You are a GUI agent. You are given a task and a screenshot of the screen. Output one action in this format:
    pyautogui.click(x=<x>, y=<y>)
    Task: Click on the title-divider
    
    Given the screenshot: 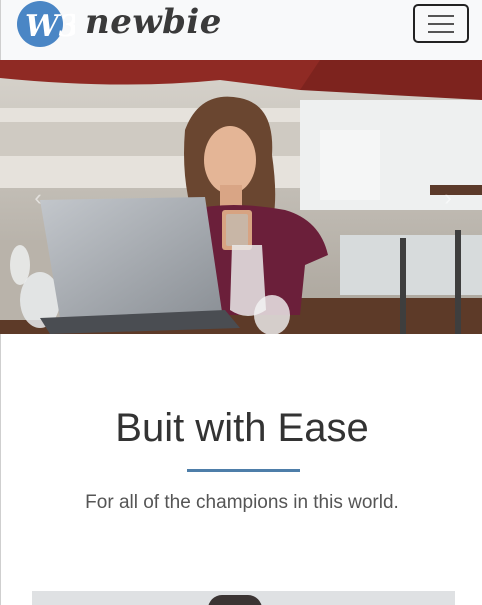 What is the action you would take?
    pyautogui.click(x=243, y=470)
    